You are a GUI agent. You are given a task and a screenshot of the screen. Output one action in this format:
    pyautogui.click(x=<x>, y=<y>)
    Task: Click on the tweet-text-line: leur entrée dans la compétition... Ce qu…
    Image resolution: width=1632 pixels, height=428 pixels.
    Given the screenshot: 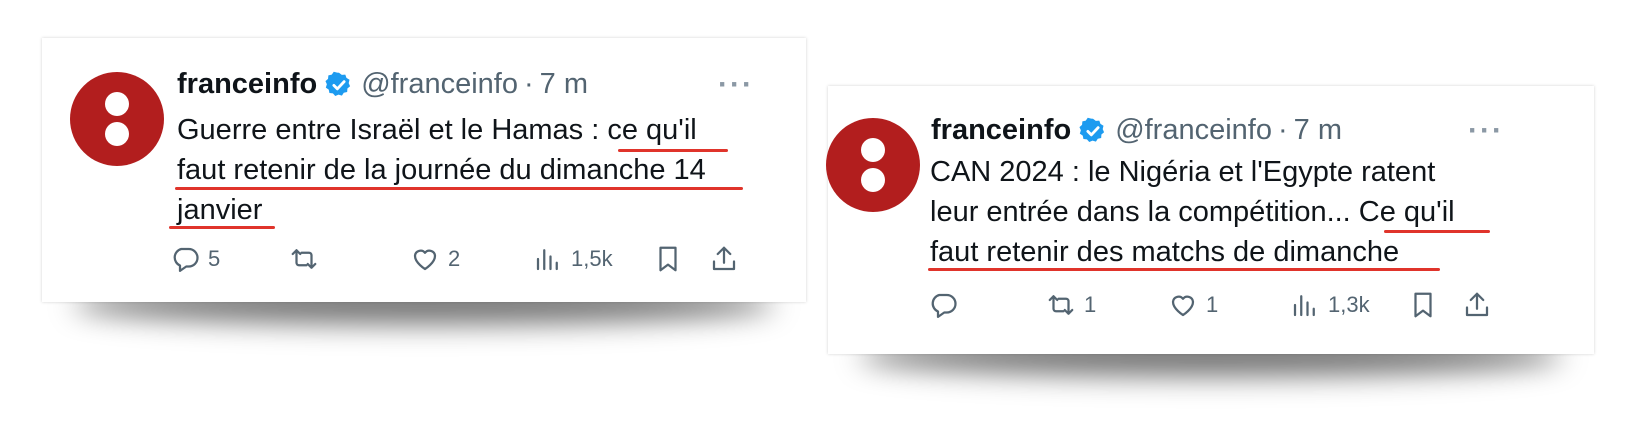 What is the action you would take?
    pyautogui.click(x=1192, y=212)
    